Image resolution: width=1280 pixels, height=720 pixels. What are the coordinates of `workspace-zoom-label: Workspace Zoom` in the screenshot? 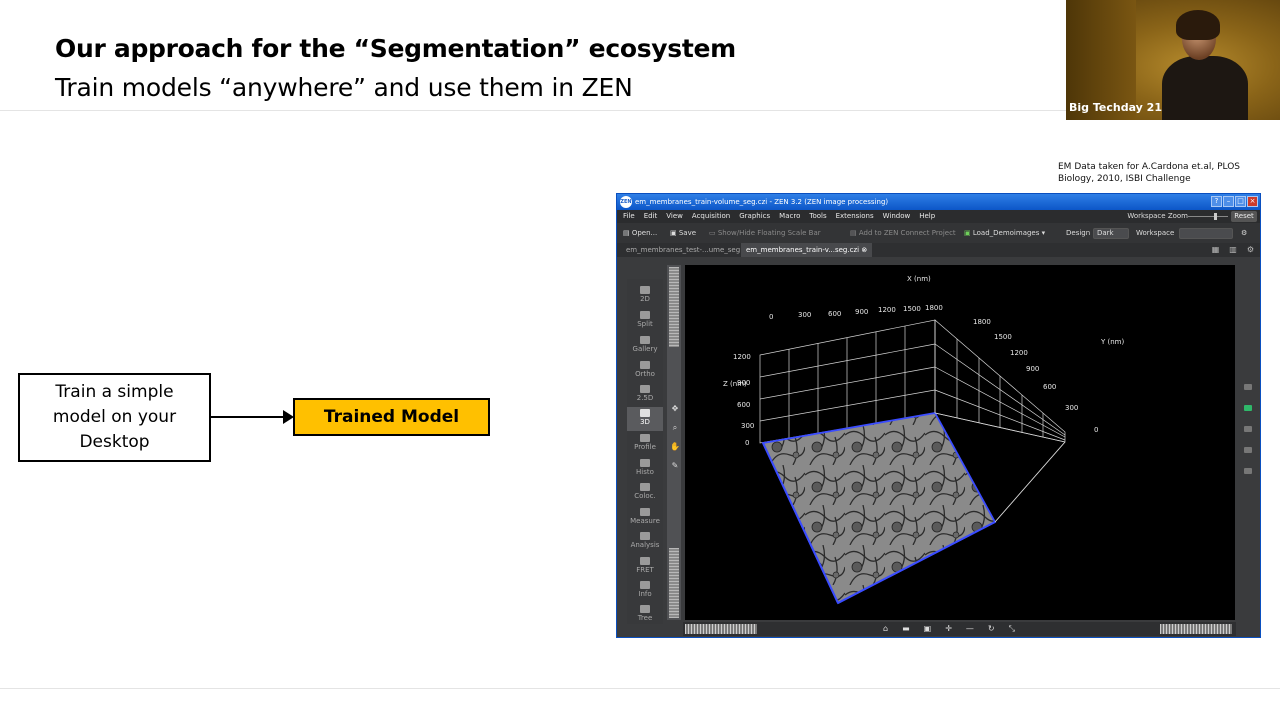 It's located at (1157, 216).